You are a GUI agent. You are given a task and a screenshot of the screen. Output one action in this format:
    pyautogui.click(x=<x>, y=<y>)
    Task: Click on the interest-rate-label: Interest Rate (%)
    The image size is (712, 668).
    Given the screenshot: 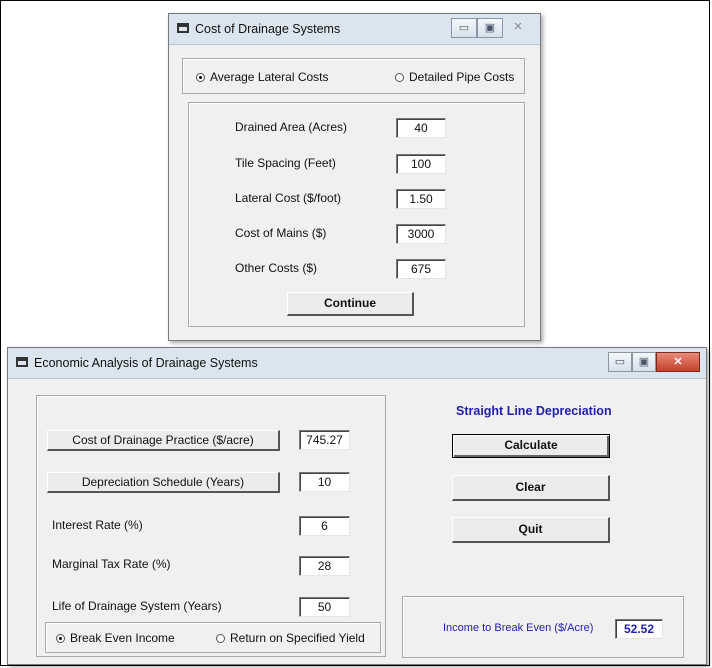 What is the action you would take?
    pyautogui.click(x=97, y=525)
    